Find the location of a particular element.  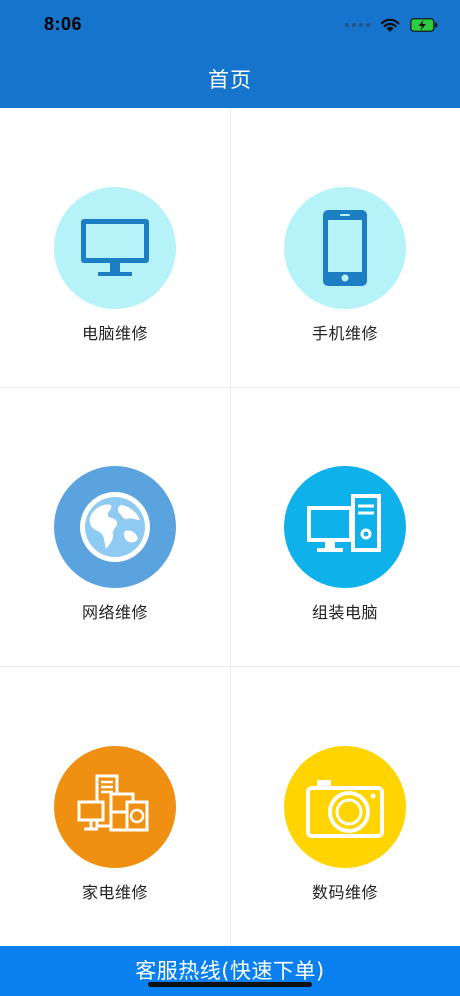

service-label: 组装电脑 is located at coordinates (344, 612).